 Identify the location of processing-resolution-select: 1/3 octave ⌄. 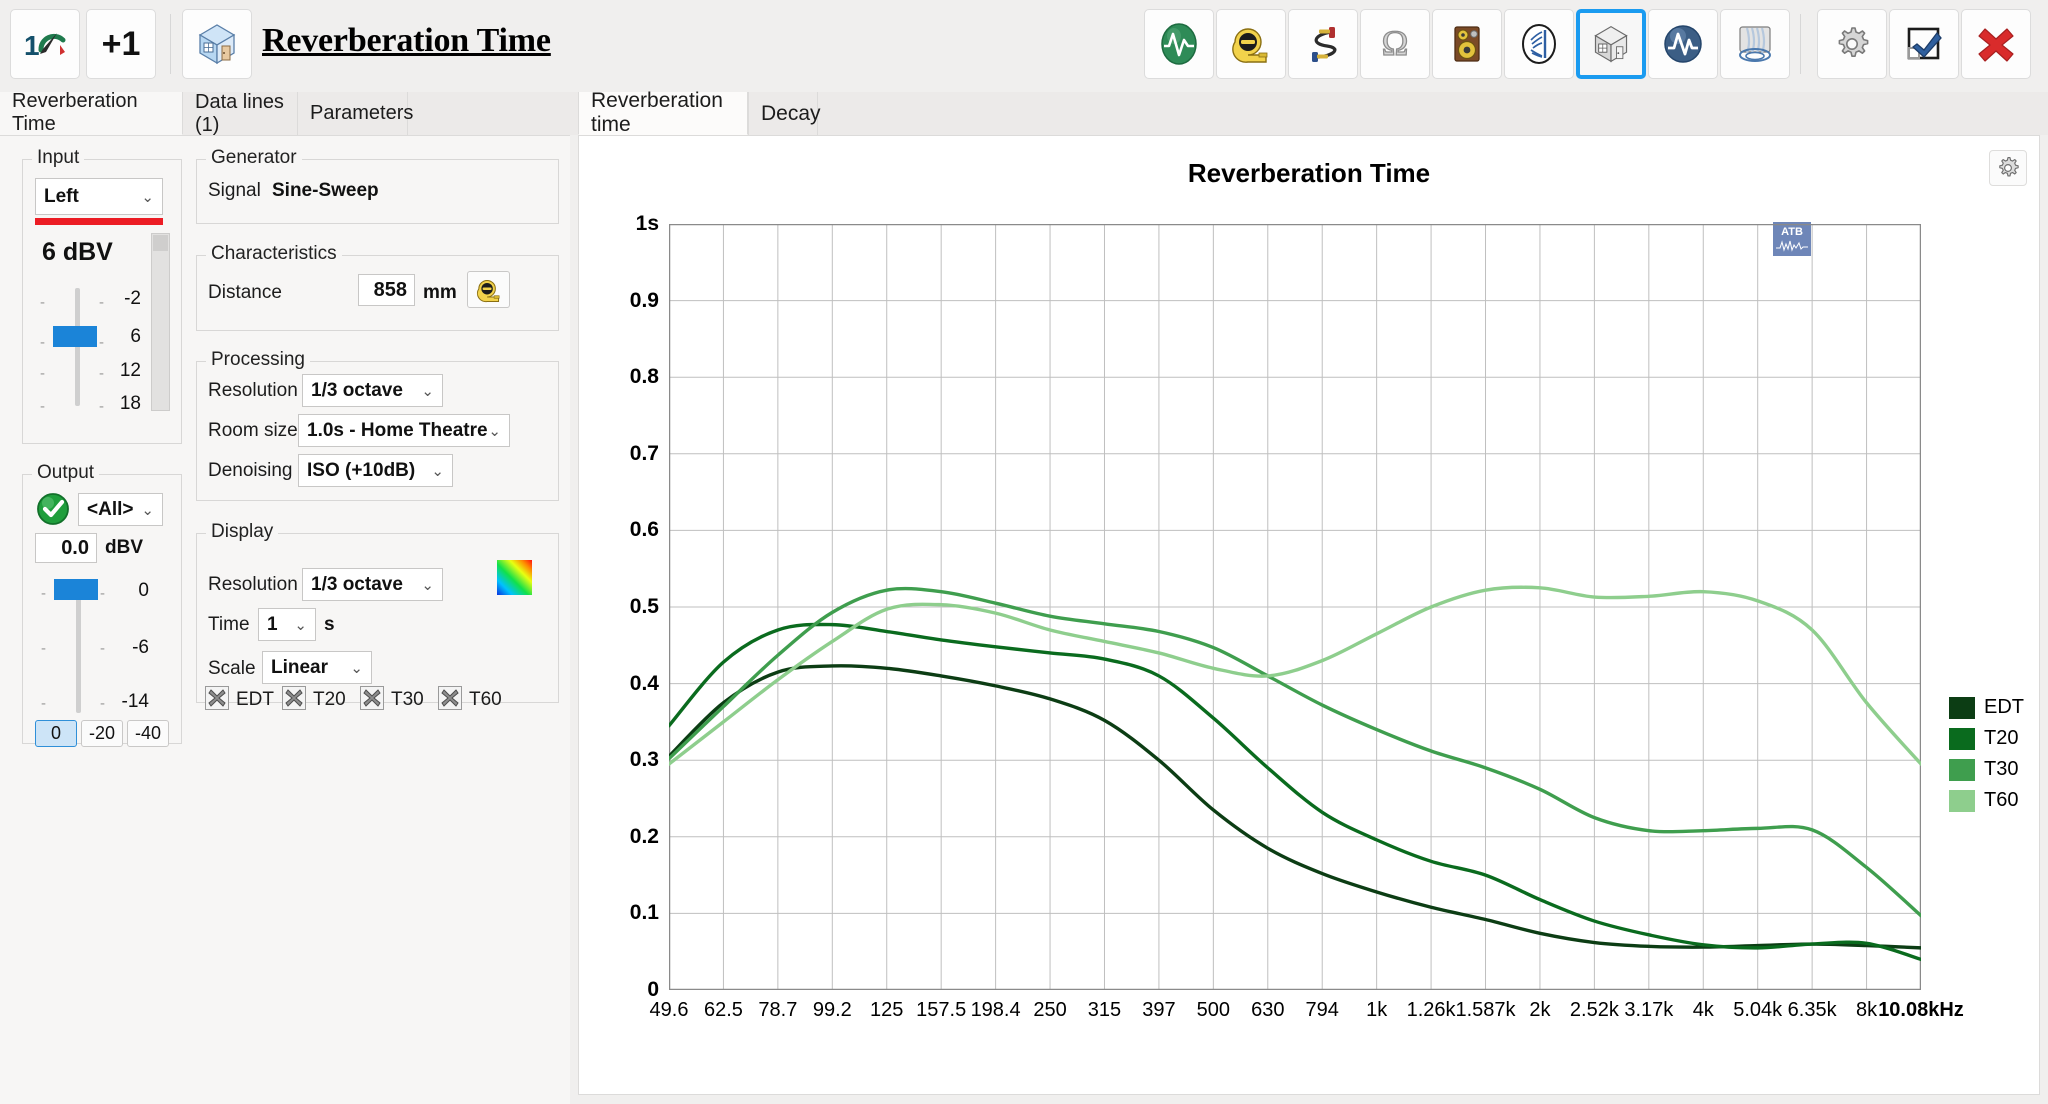
(372, 390).